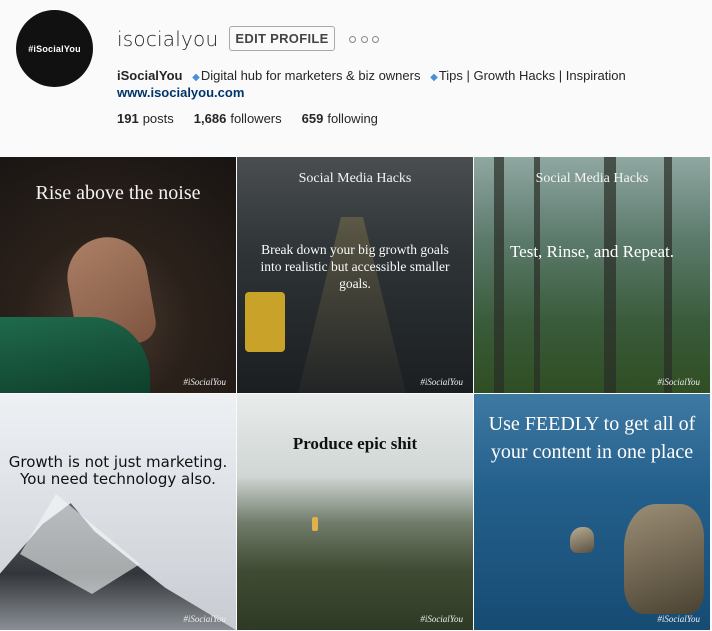 This screenshot has width=712, height=631. Describe the element at coordinates (312, 118) in the screenshot. I see `following-count: 659` at that location.